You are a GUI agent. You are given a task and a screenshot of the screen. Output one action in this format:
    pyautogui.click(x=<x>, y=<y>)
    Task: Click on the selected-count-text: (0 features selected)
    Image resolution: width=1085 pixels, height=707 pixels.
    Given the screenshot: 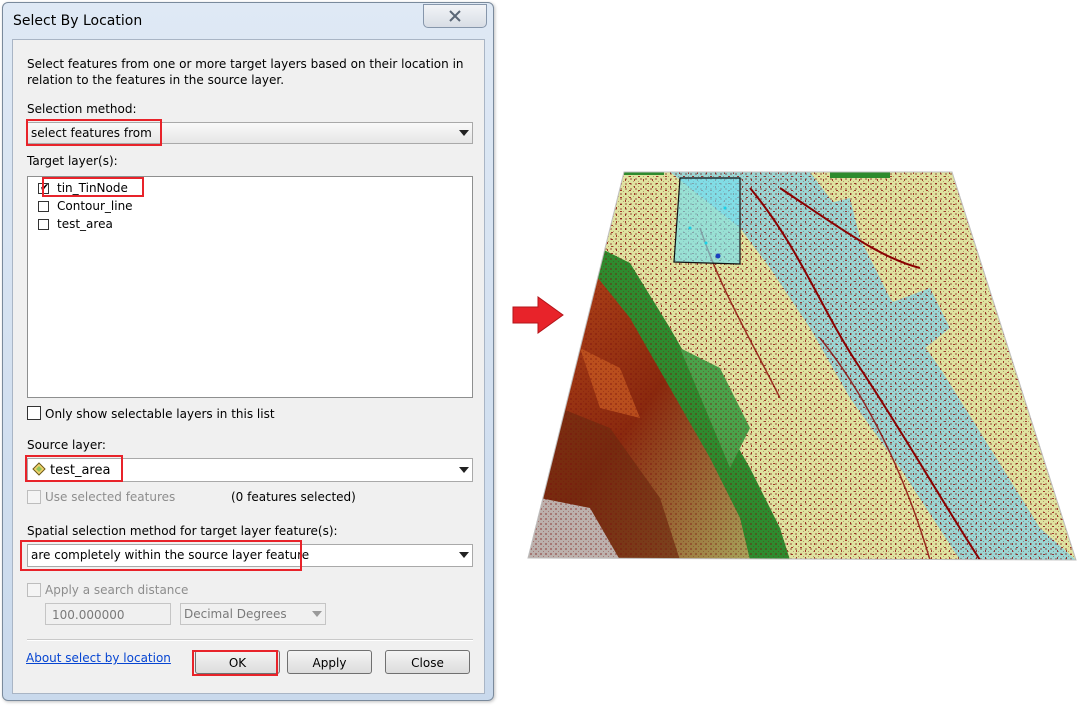 What is the action you would take?
    pyautogui.click(x=293, y=497)
    